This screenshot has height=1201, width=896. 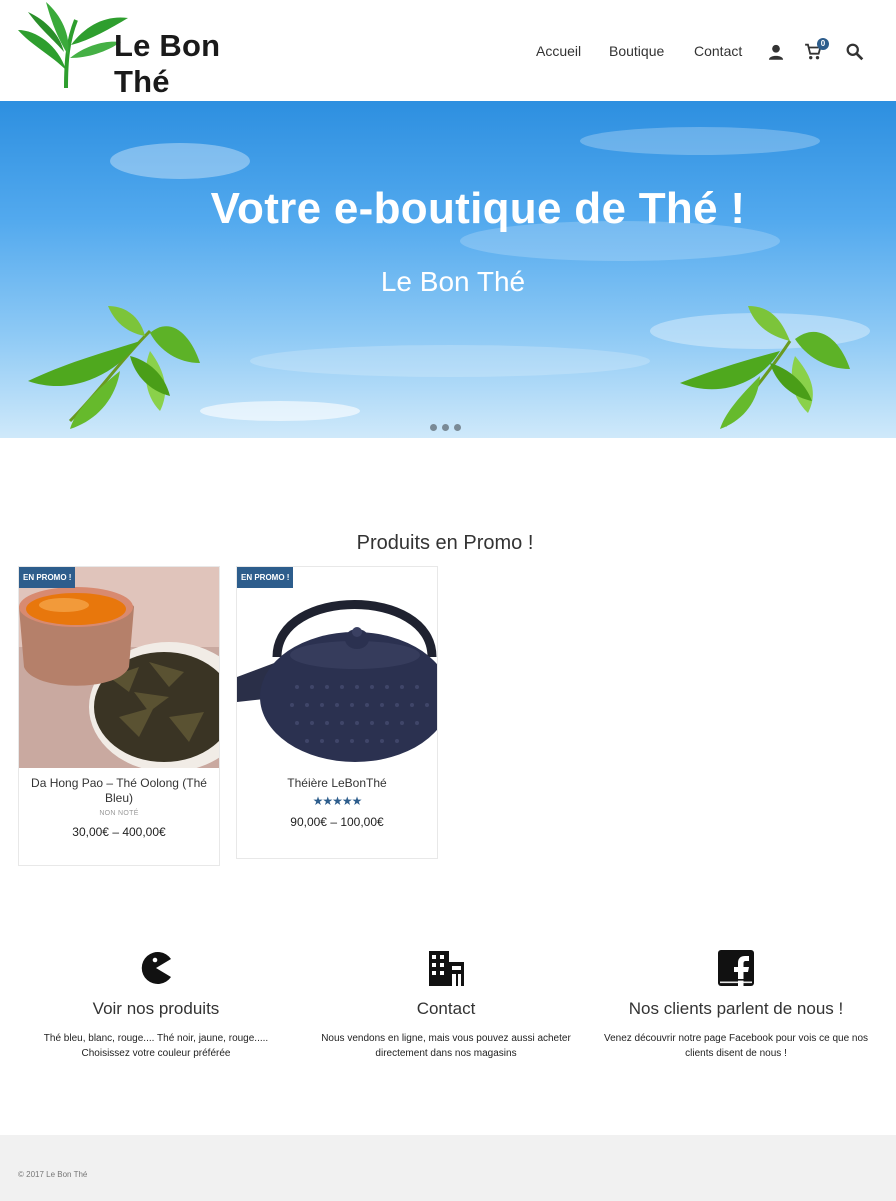 I want to click on oolong-tea-photo, so click(x=119, y=667).